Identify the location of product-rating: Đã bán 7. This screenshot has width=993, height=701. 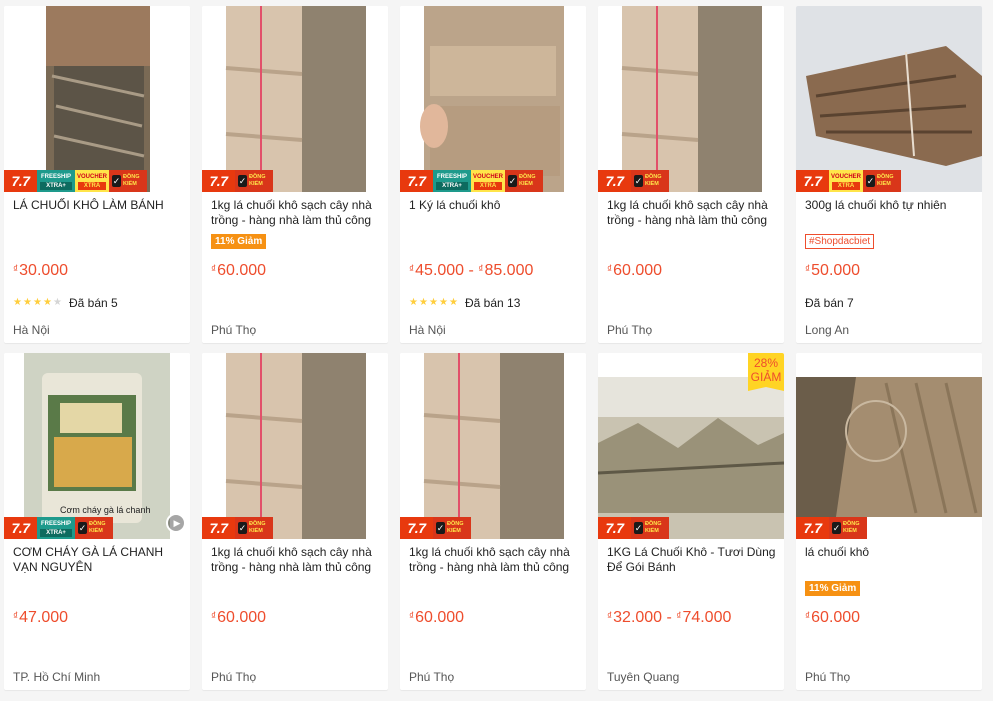
(829, 303).